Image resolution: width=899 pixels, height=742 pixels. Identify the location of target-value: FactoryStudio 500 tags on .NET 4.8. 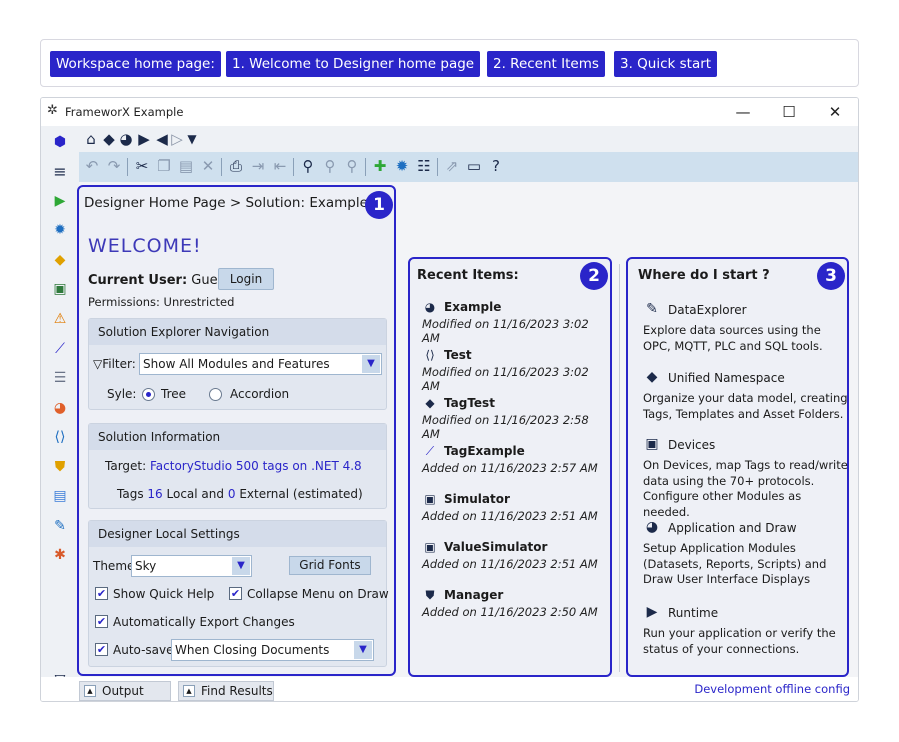
(256, 466).